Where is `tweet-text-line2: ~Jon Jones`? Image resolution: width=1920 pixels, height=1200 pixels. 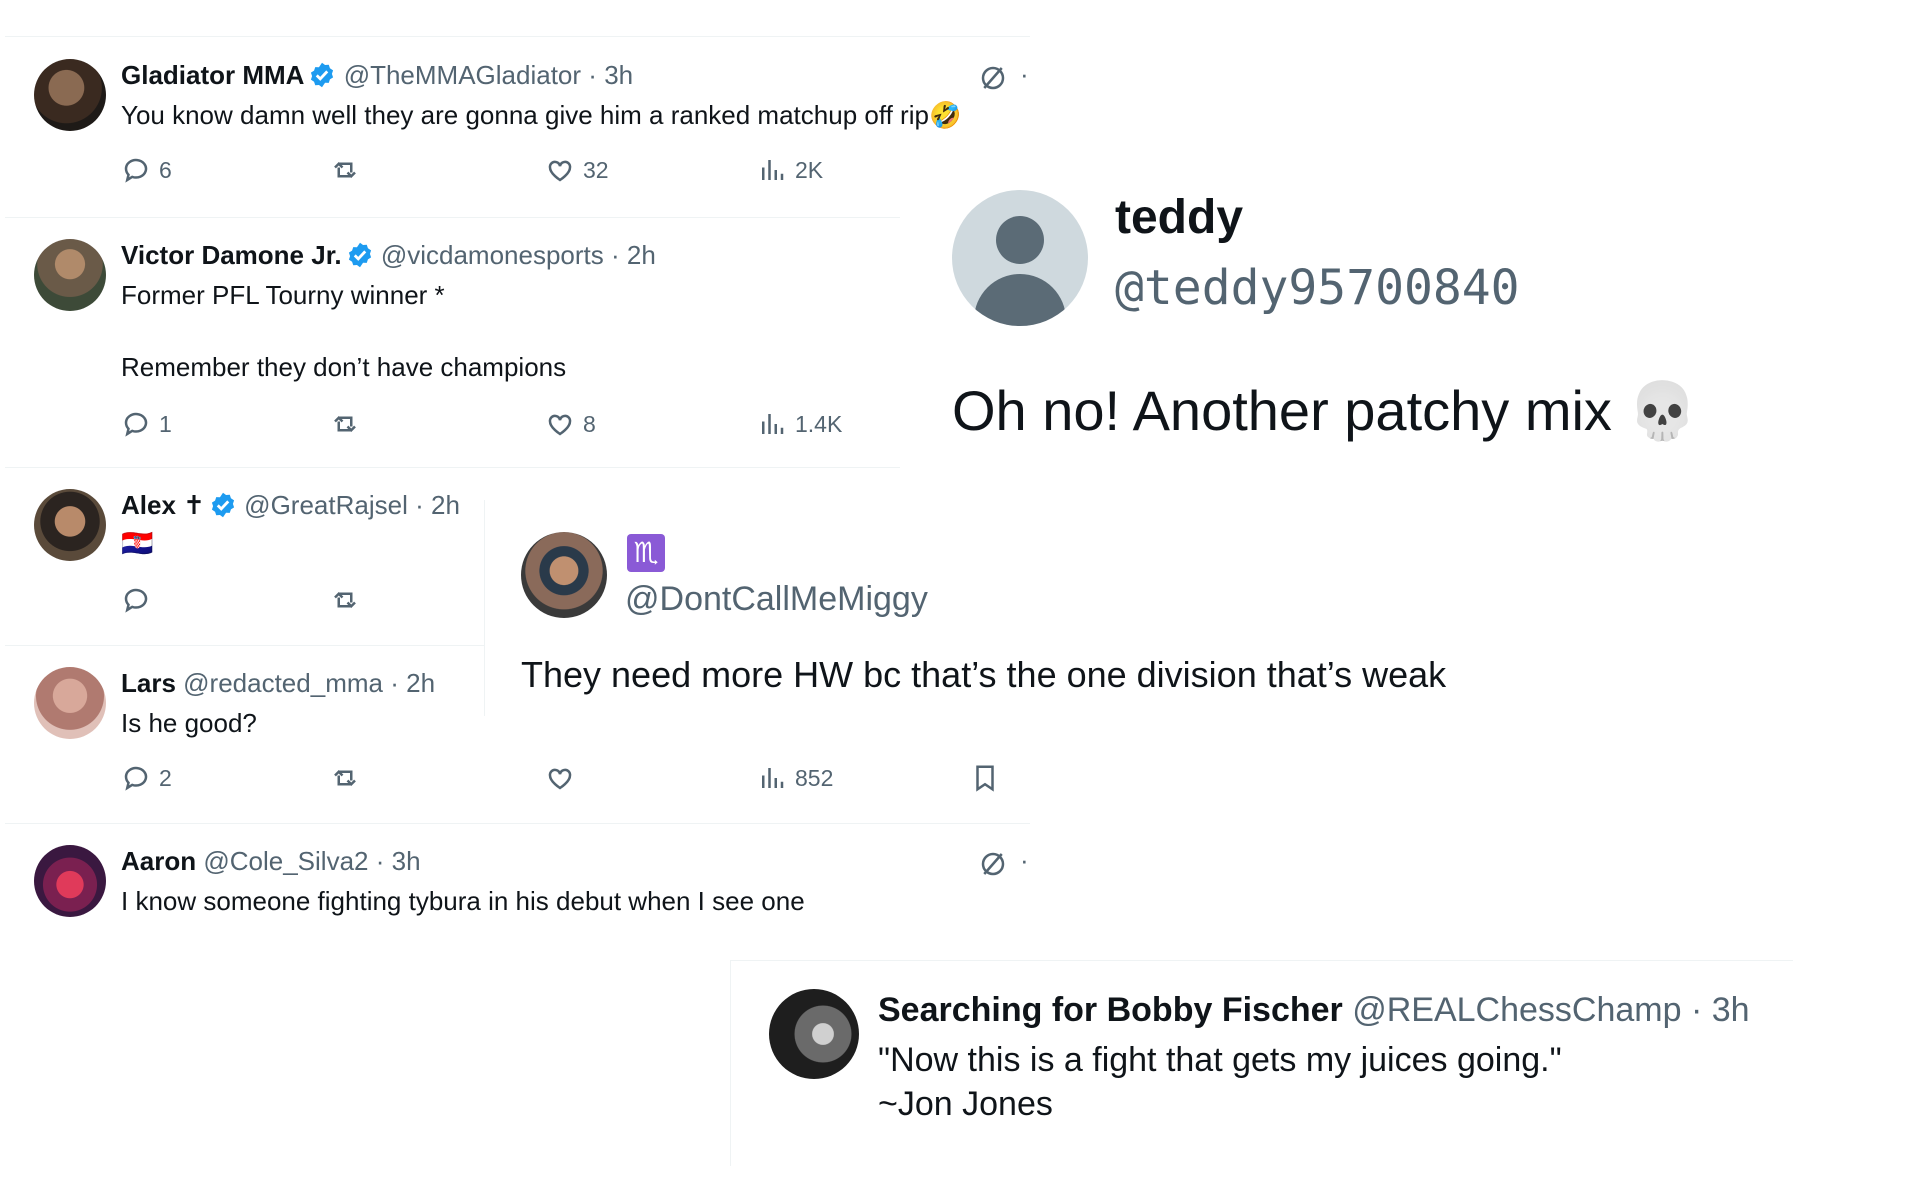
tweet-text-line2: ~Jon Jones is located at coordinates (965, 1104).